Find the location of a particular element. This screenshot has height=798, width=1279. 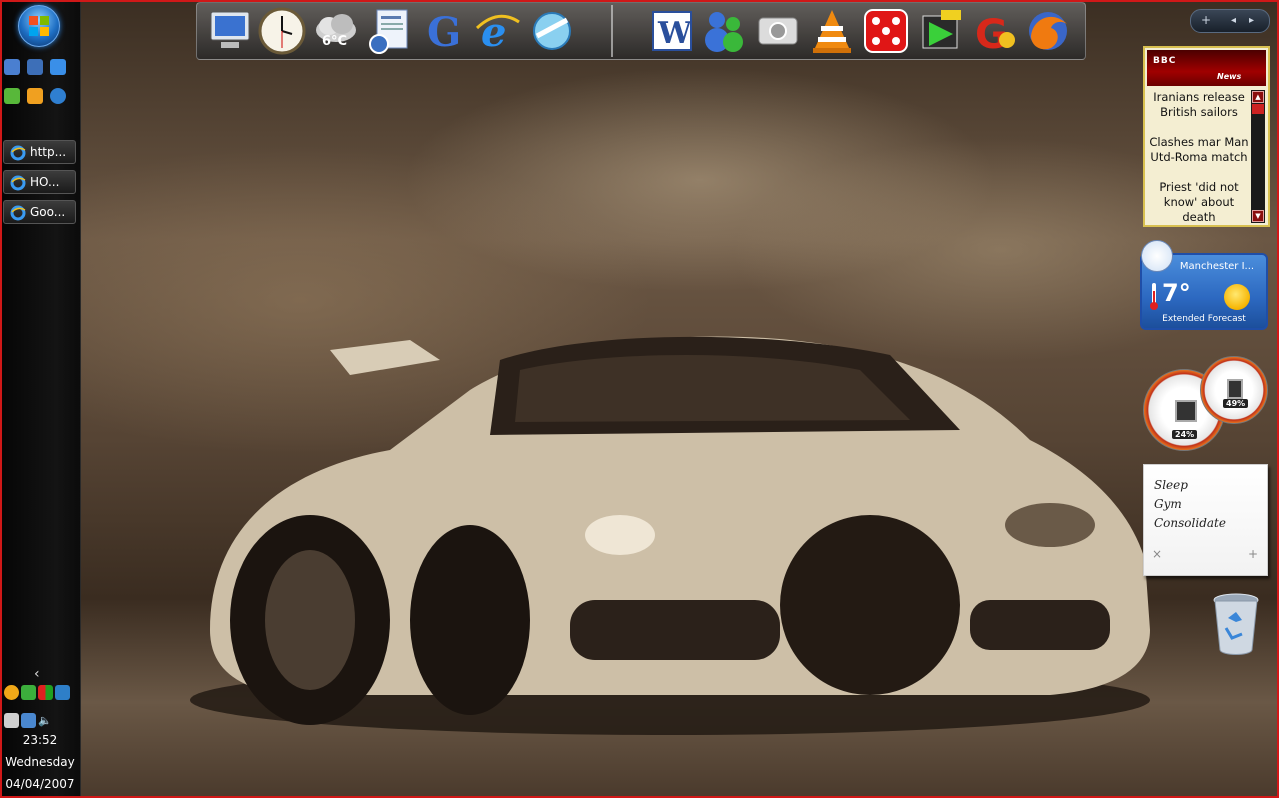

recycle-bin-icon is located at coordinates (1236, 625).